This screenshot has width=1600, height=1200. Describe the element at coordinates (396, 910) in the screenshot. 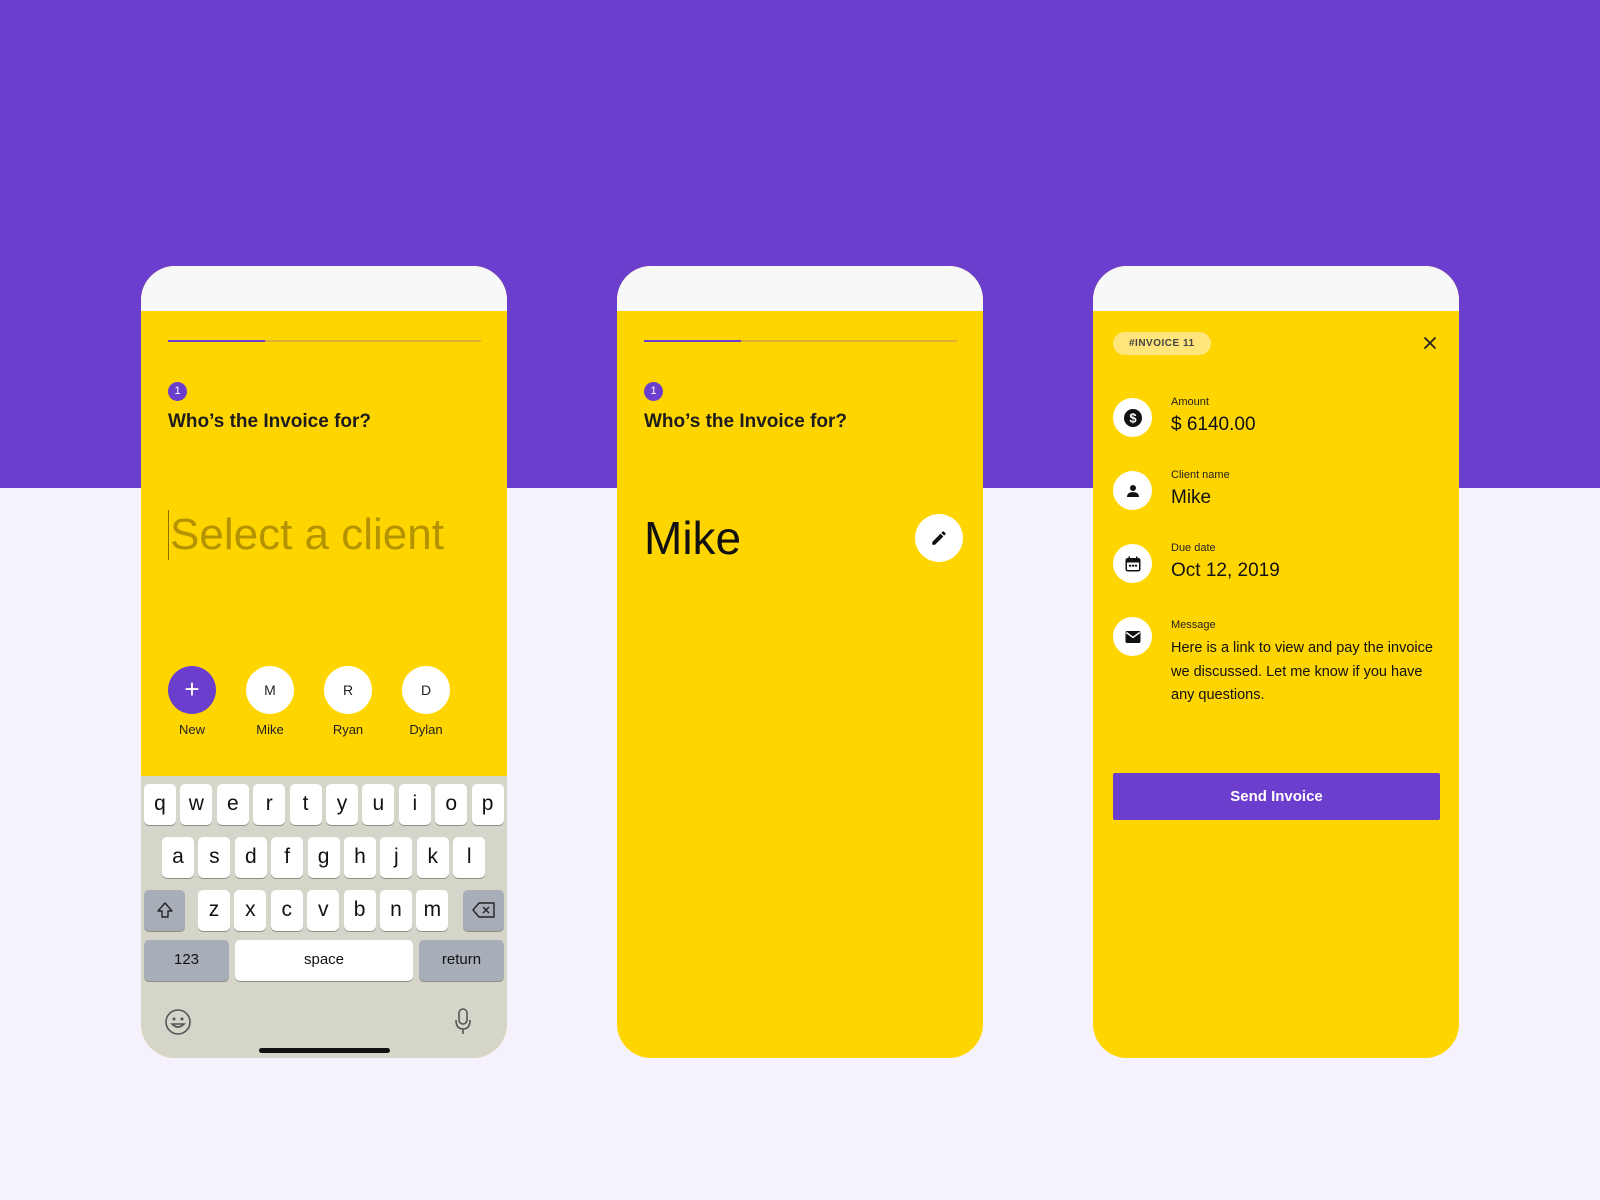

I see `key-n: n` at that location.